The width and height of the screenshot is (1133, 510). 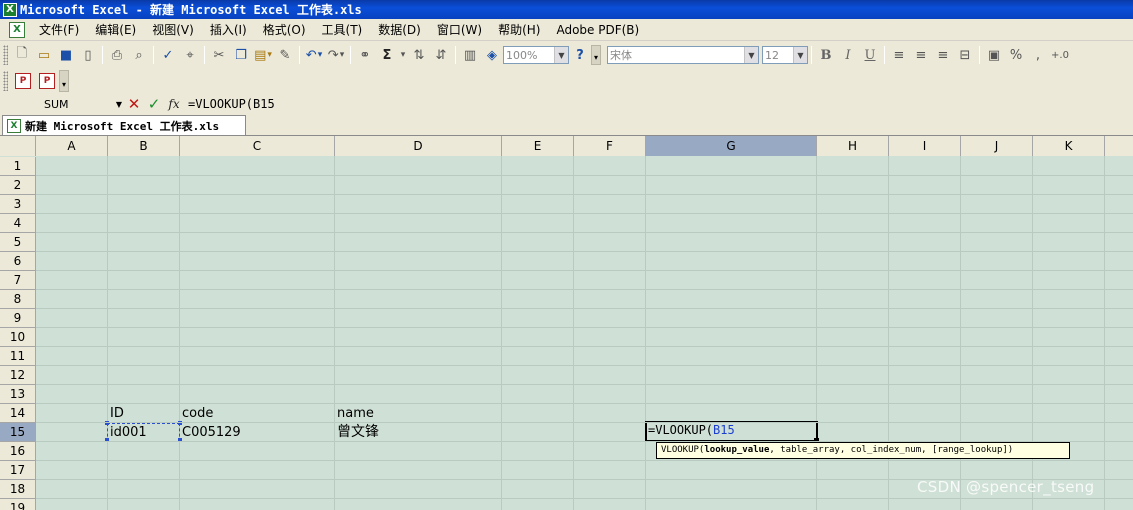 What do you see at coordinates (365, 55) in the screenshot?
I see `hyperlink-icon: ⚭` at bounding box center [365, 55].